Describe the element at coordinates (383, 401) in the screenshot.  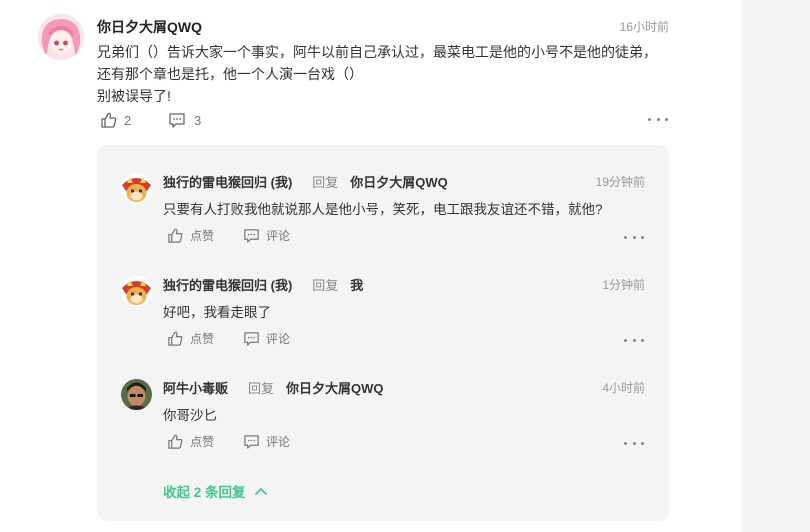
I see `reply-item: 阿牛小毒贩 回复 你日夕大屑QWQ 4小时前 你哥沙匕 点赞 评论` at that location.